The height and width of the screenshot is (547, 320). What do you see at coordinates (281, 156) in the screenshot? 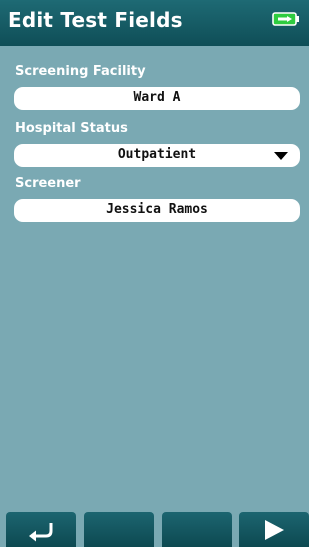
I see `chevron-down-icon` at bounding box center [281, 156].